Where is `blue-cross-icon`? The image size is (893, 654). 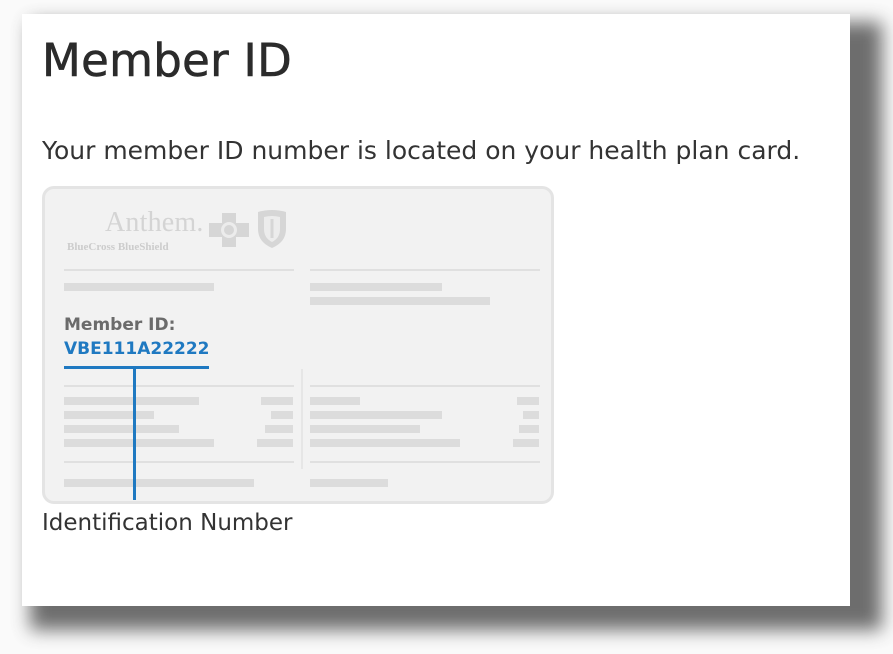
blue-cross-icon is located at coordinates (229, 230).